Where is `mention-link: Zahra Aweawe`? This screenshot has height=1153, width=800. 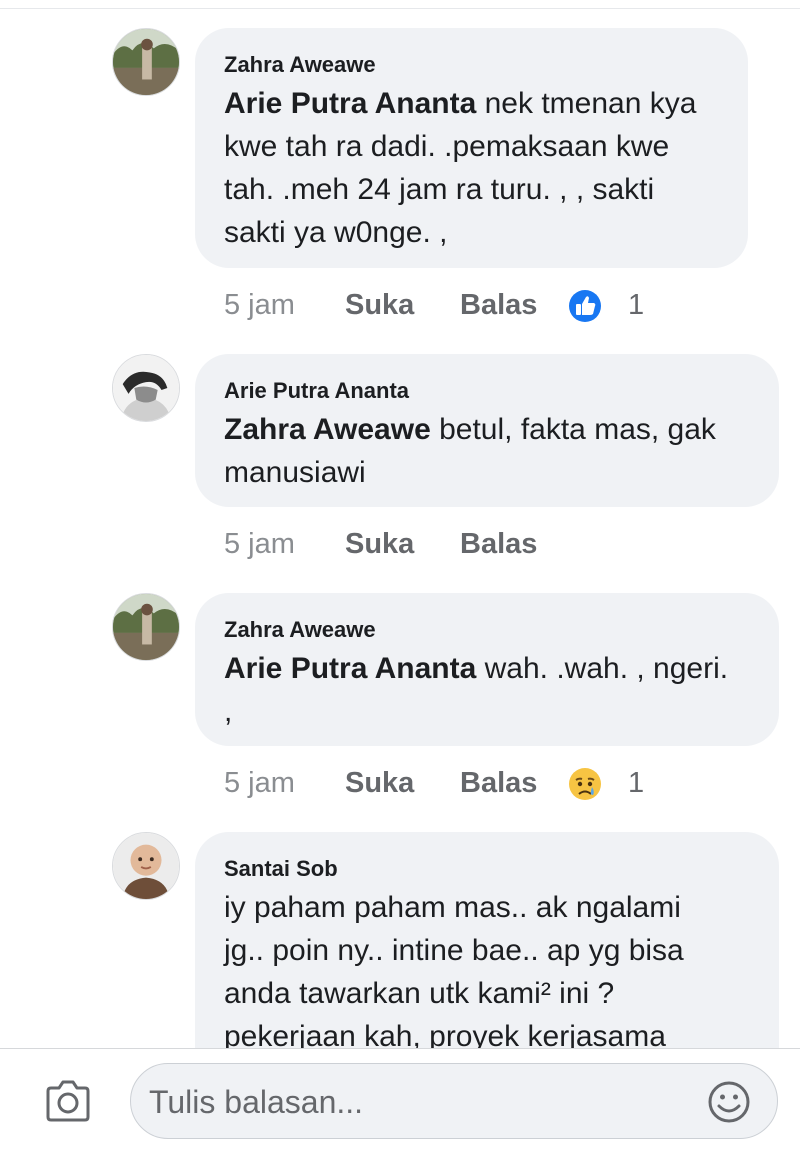 mention-link: Zahra Aweawe is located at coordinates (327, 429).